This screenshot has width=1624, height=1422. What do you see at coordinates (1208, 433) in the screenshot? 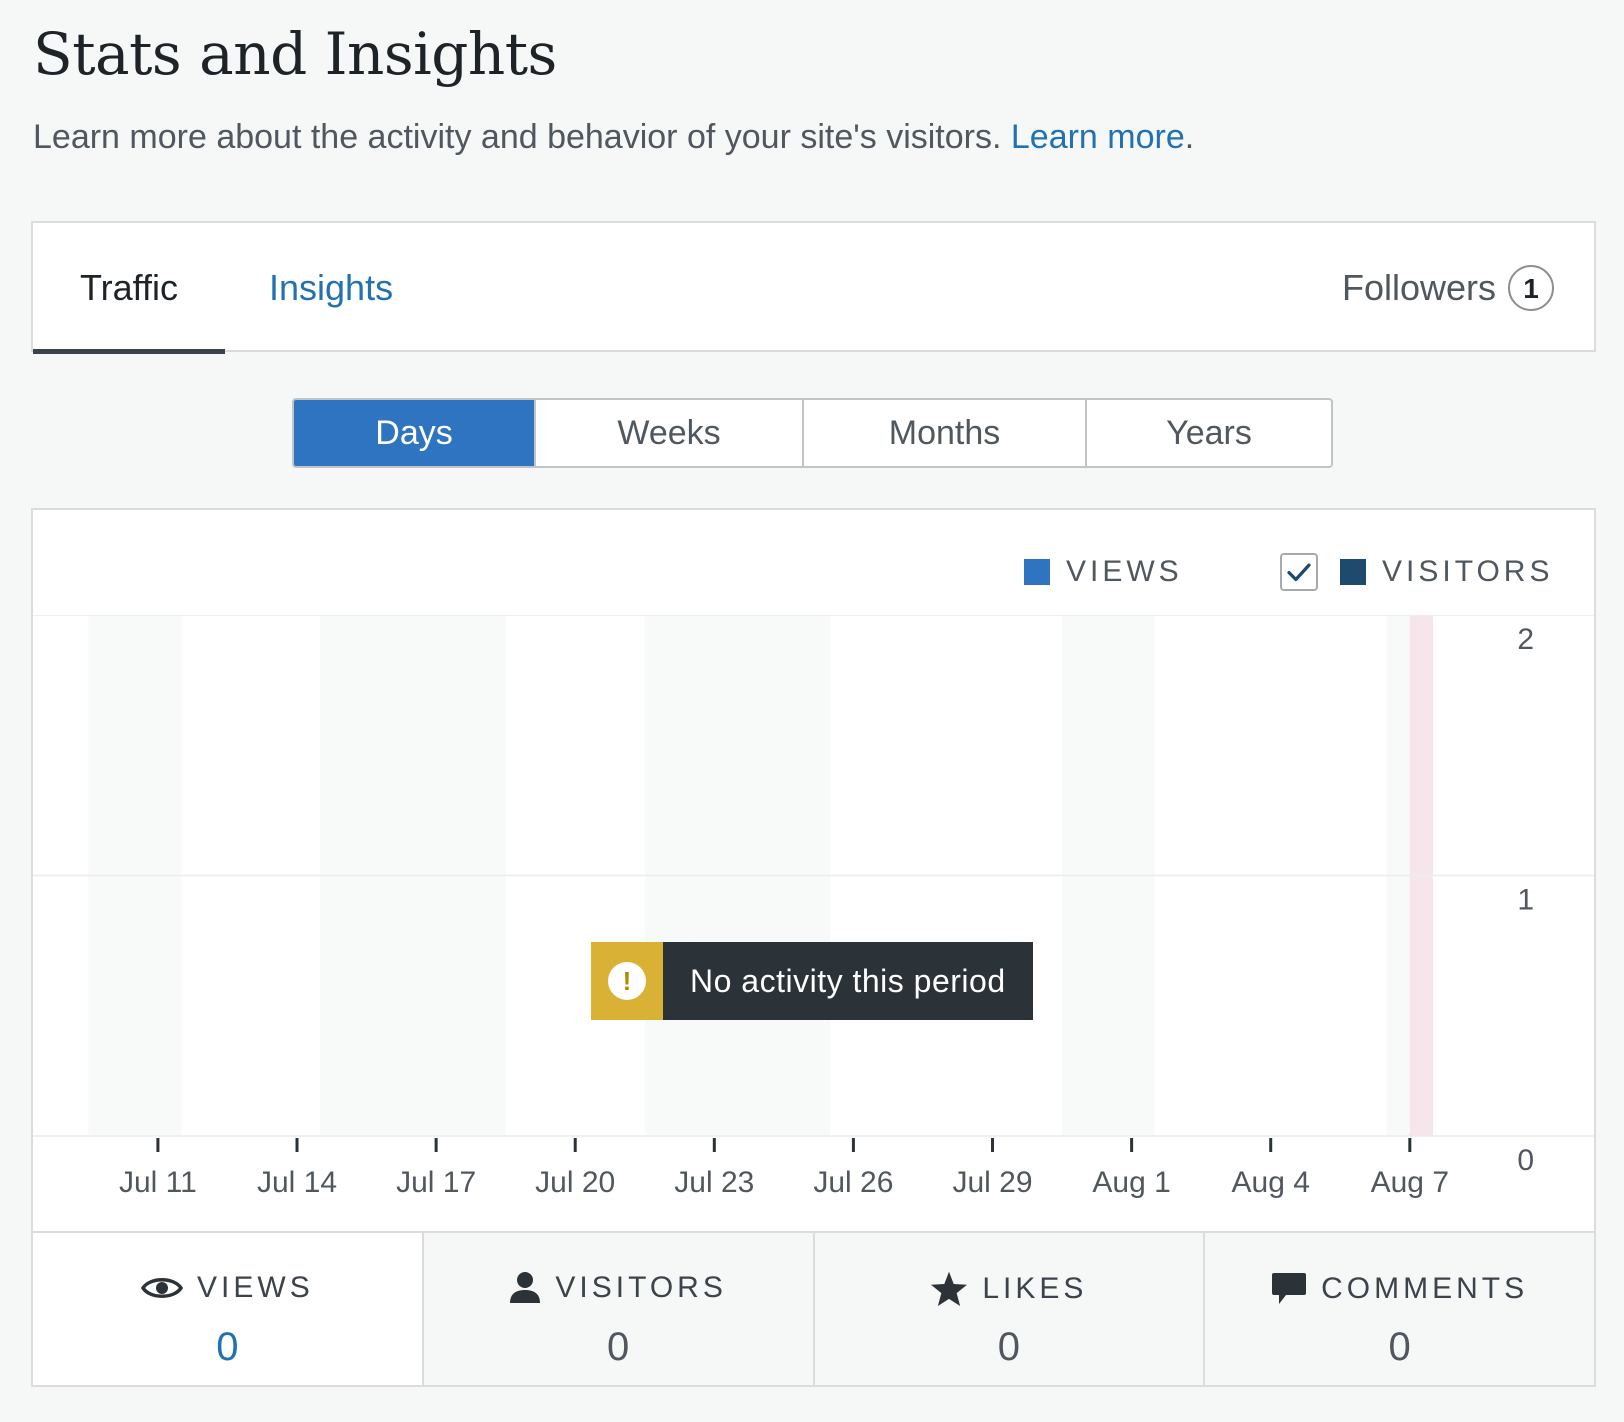
I see `period-years-button: Years` at bounding box center [1208, 433].